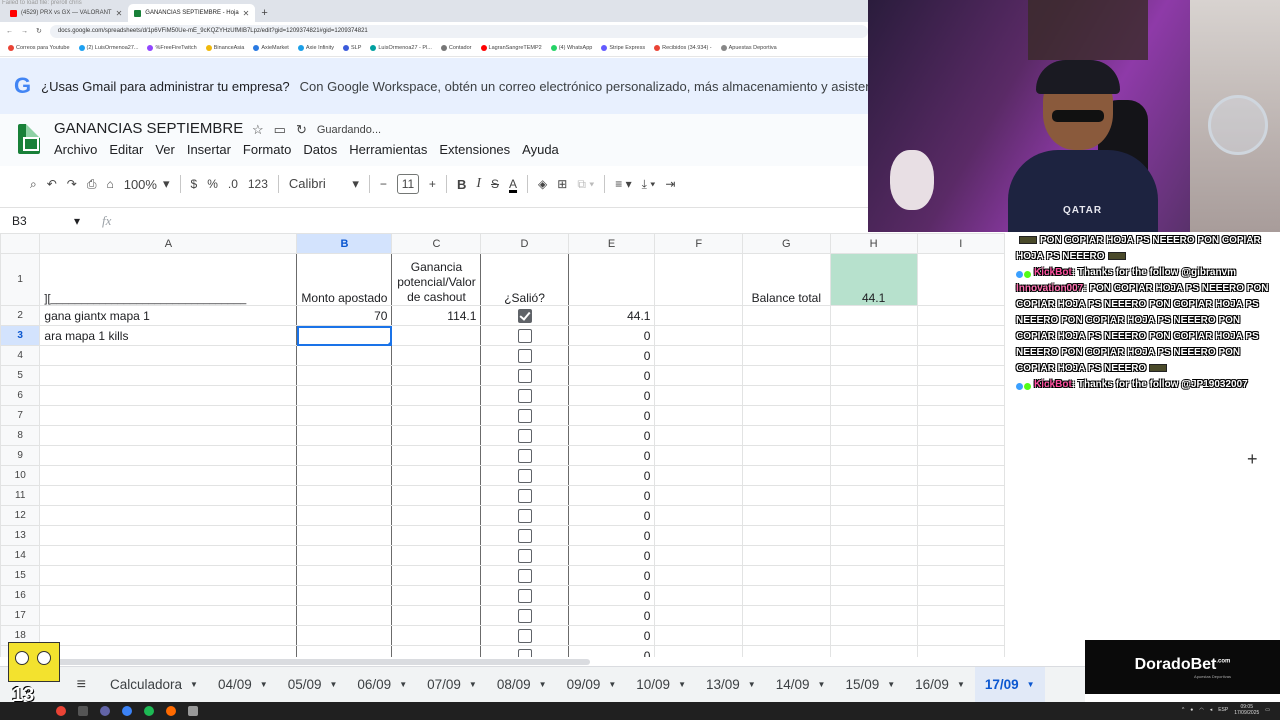 This screenshot has width=1280, height=720. Describe the element at coordinates (456, 48) in the screenshot. I see `bookmark-item: Contador` at that location.